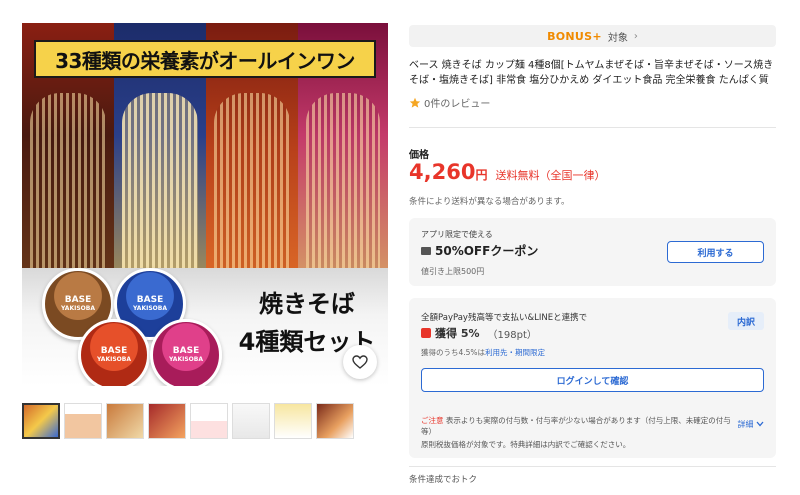 This screenshot has width=800, height=495. What do you see at coordinates (526, 444) in the screenshot?
I see `tax-note: 原則税抜価格が対象です。特典詳細は内訳でご確認ください。` at bounding box center [526, 444].